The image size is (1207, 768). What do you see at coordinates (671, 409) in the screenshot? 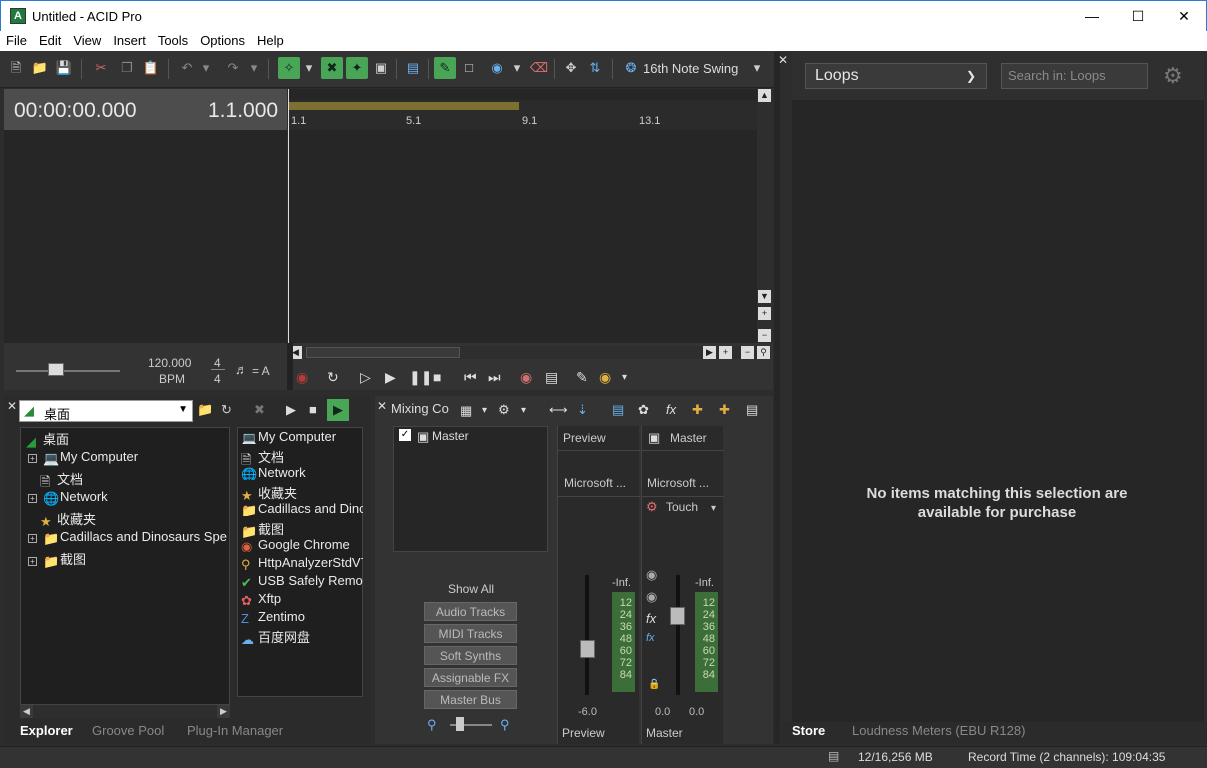
I see `insert-fx-icon: fx` at bounding box center [671, 409].